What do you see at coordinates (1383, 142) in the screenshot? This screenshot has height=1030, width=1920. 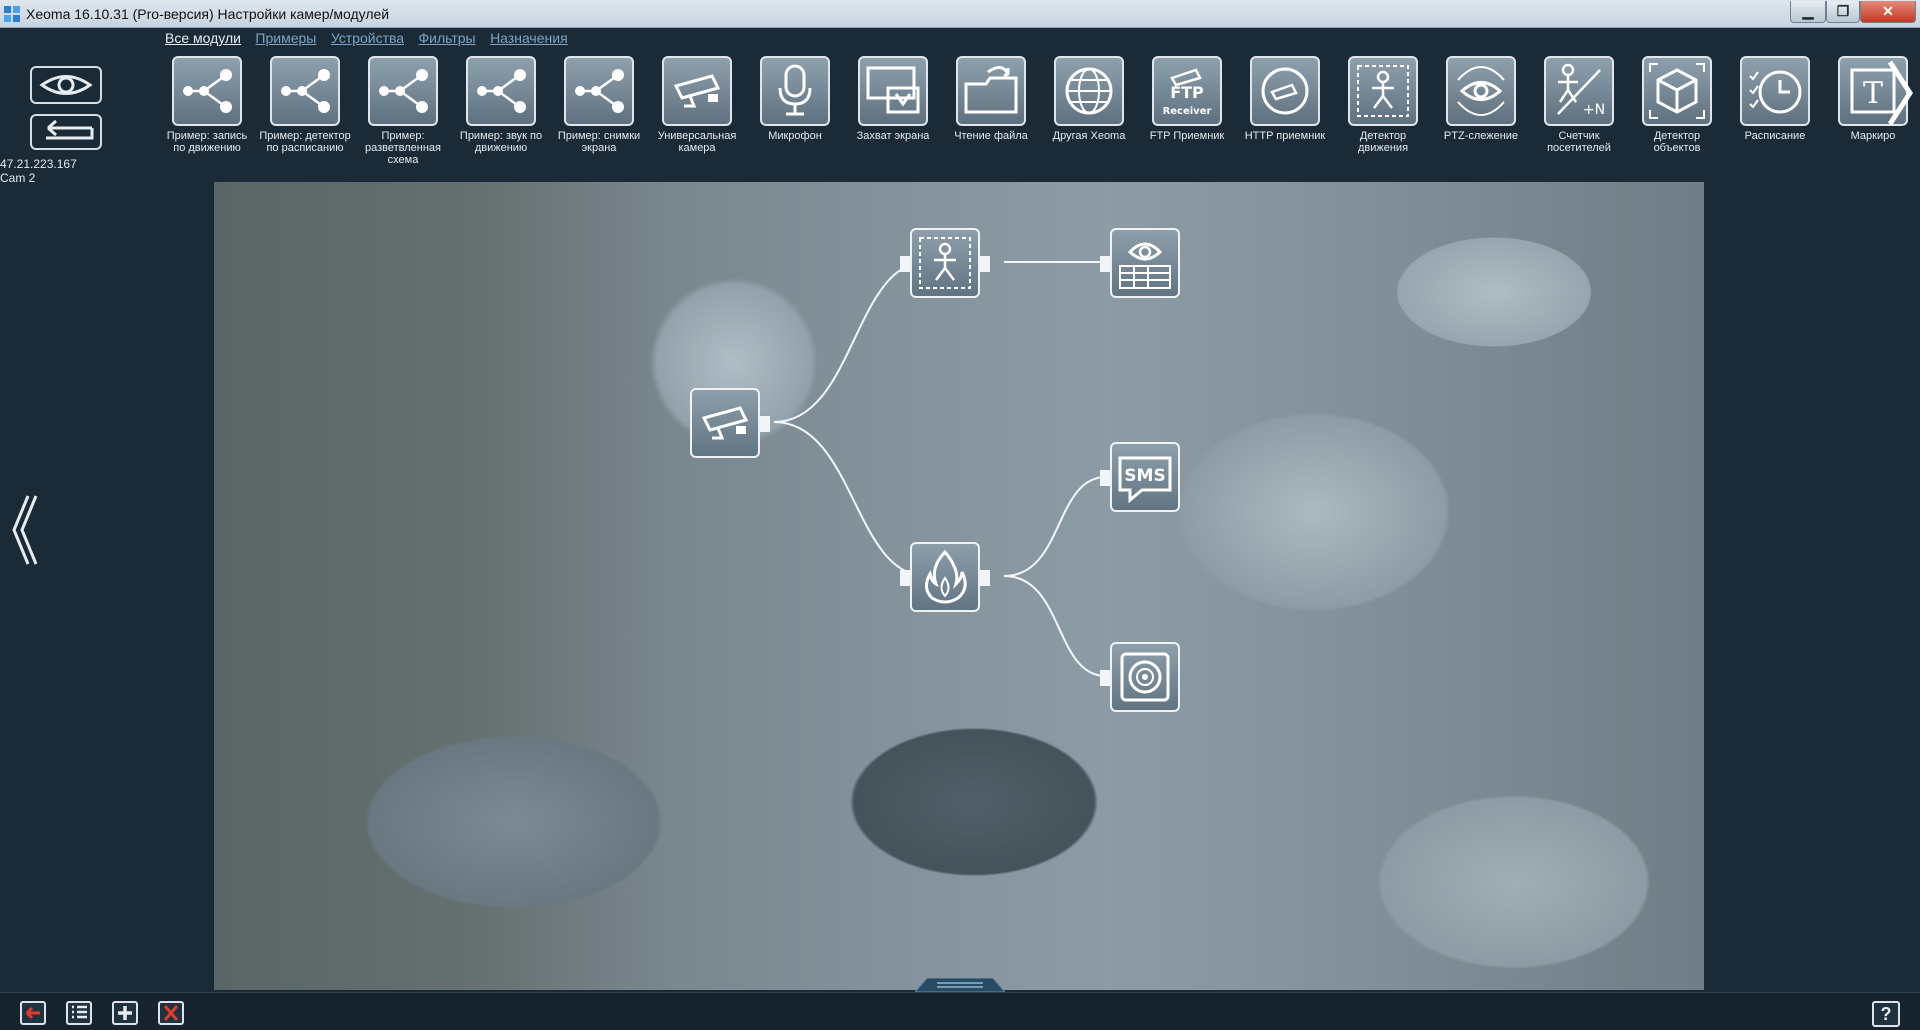 I see `module-label: Детектор движения` at bounding box center [1383, 142].